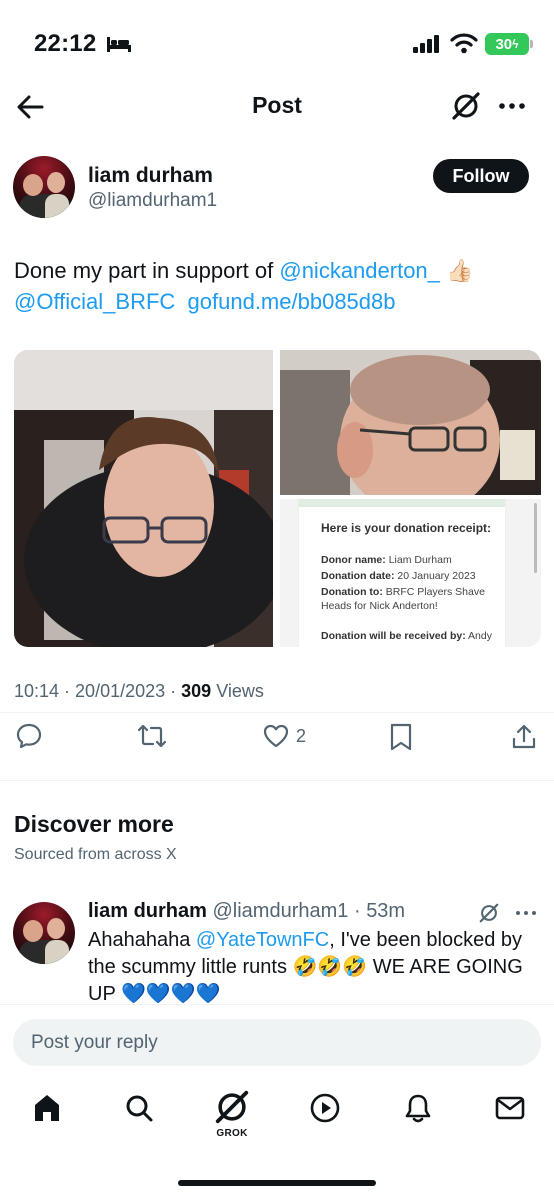  What do you see at coordinates (510, 1108) in the screenshot?
I see `messages-icon` at bounding box center [510, 1108].